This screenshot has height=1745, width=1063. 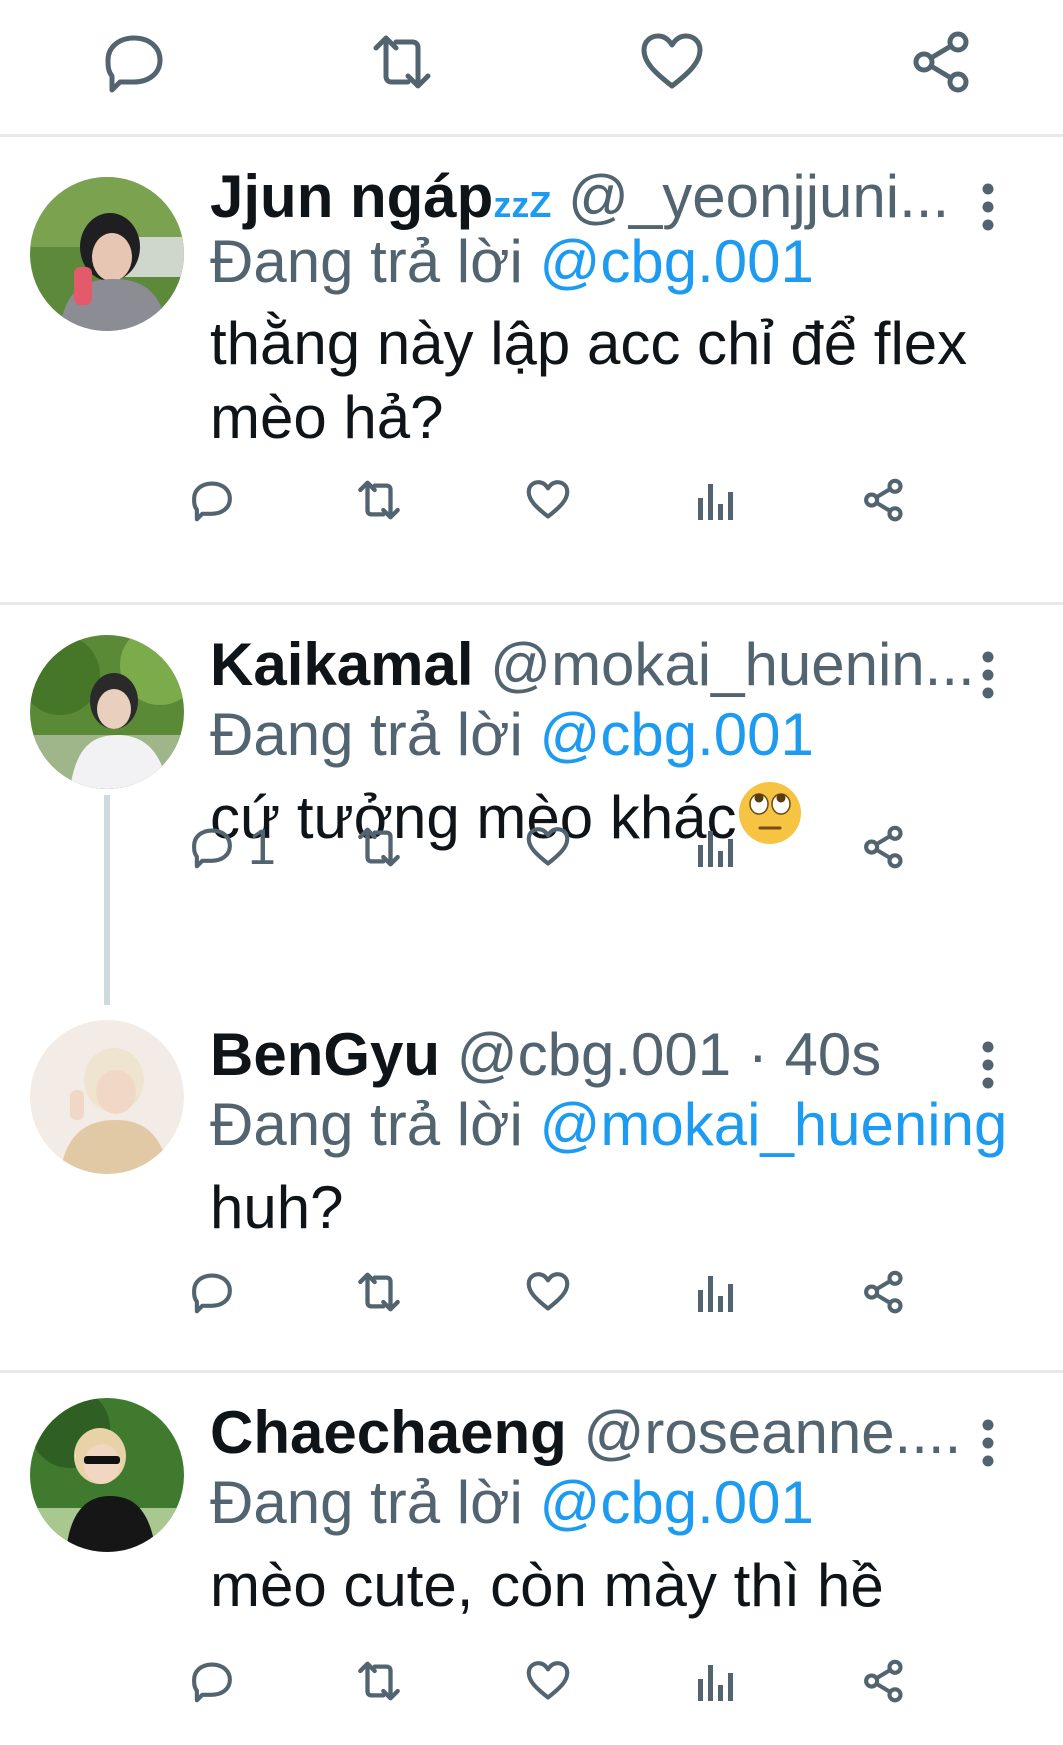 What do you see at coordinates (342, 664) in the screenshot?
I see `display-name: Kaikamal` at bounding box center [342, 664].